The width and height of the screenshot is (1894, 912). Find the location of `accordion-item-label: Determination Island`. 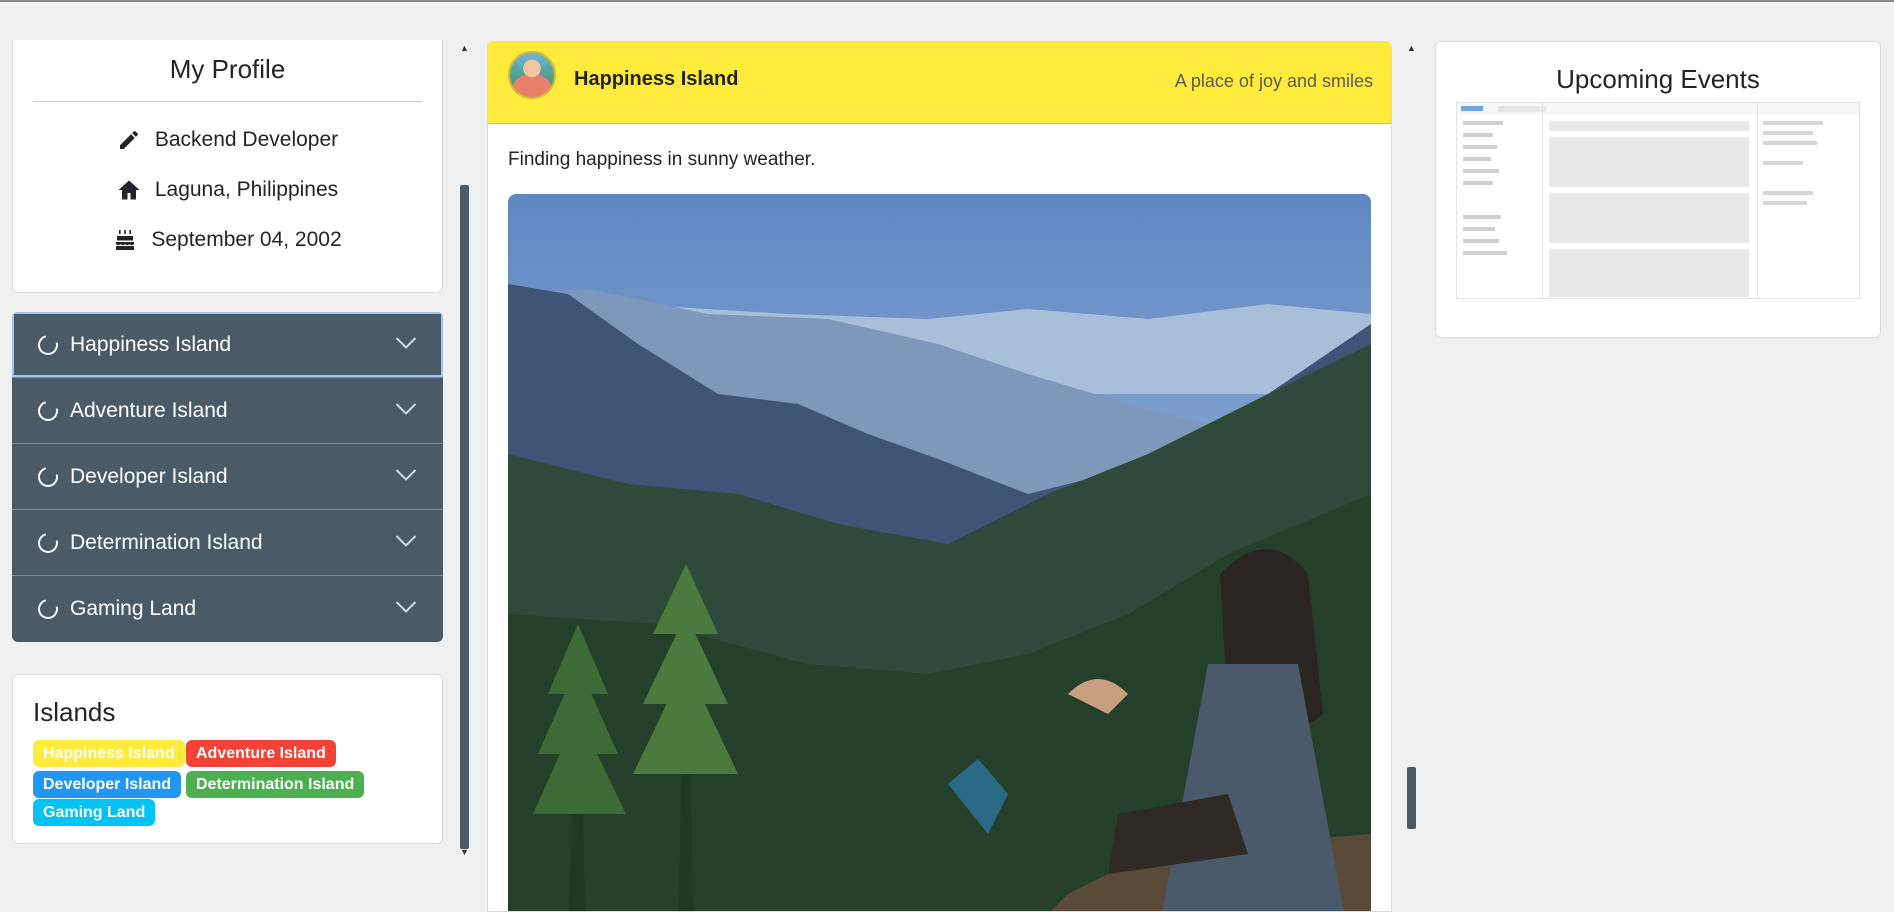

accordion-item-label: Determination Island is located at coordinates (166, 542).